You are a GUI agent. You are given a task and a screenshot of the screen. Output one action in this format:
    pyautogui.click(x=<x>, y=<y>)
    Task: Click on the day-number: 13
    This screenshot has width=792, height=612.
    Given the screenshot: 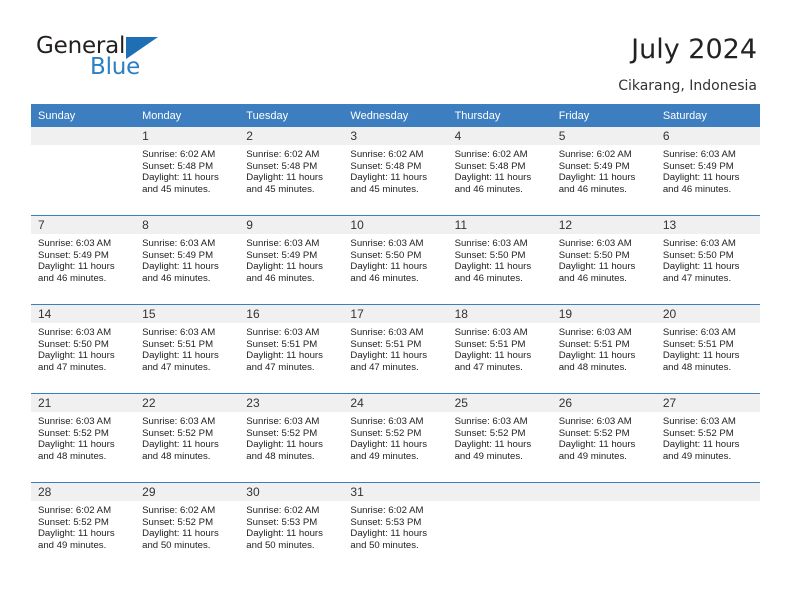 What is the action you would take?
    pyautogui.click(x=707, y=225)
    